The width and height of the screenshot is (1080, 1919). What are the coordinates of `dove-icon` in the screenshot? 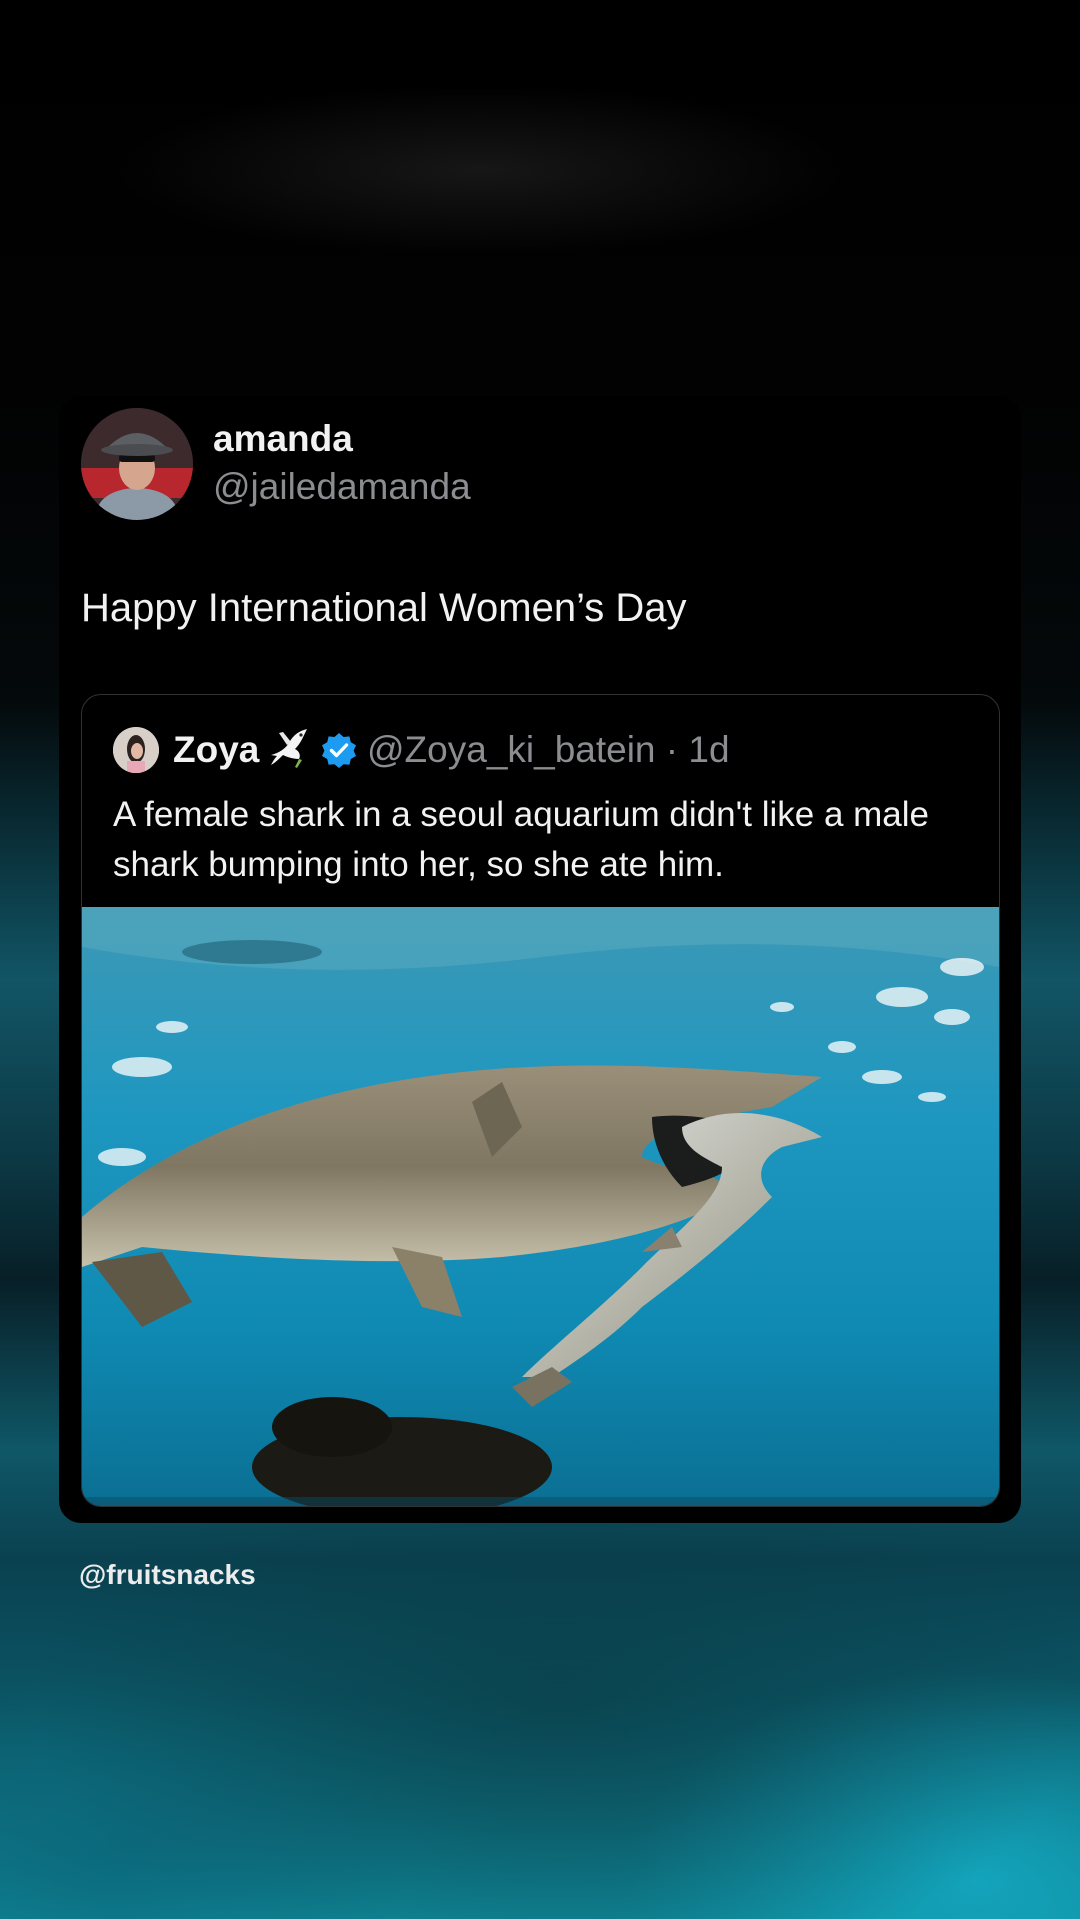 It's located at (289, 748).